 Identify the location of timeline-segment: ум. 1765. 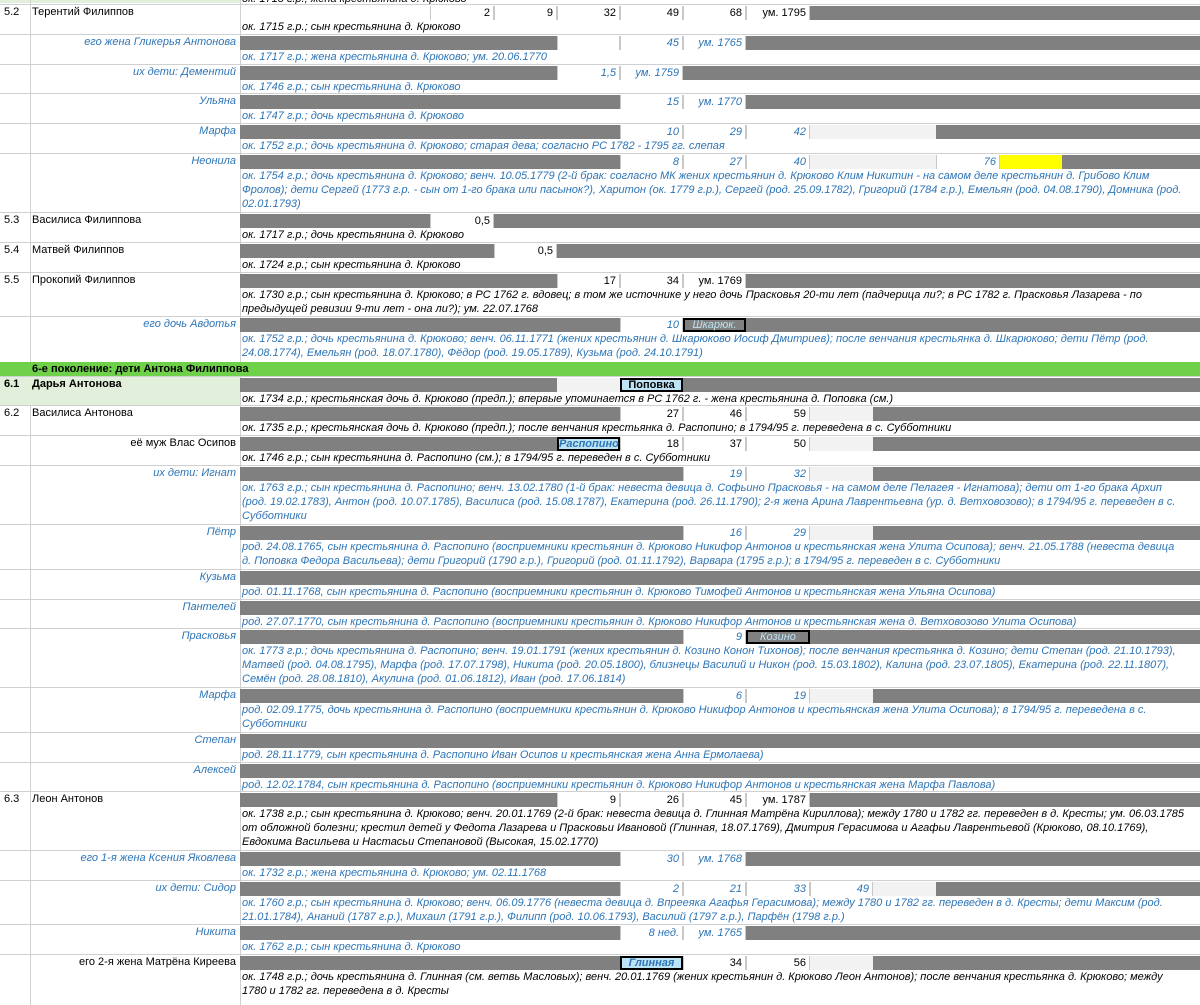
(714, 43).